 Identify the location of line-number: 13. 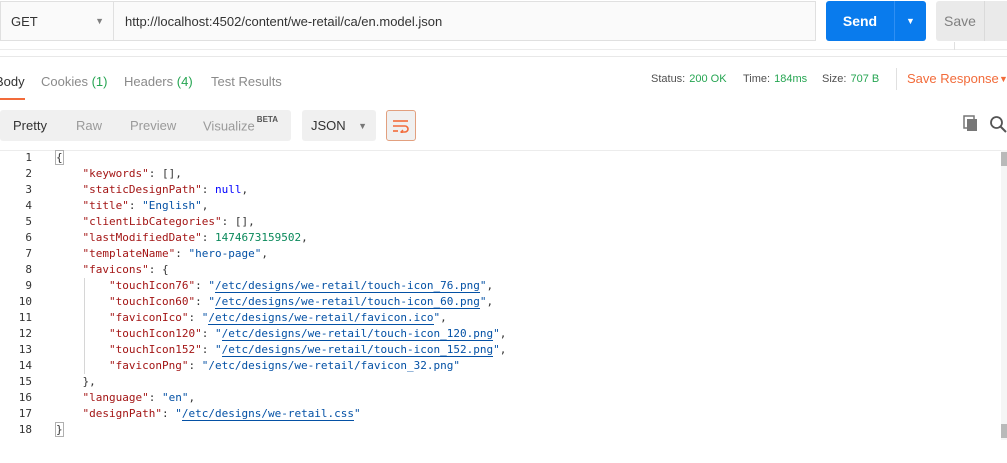
(25, 349).